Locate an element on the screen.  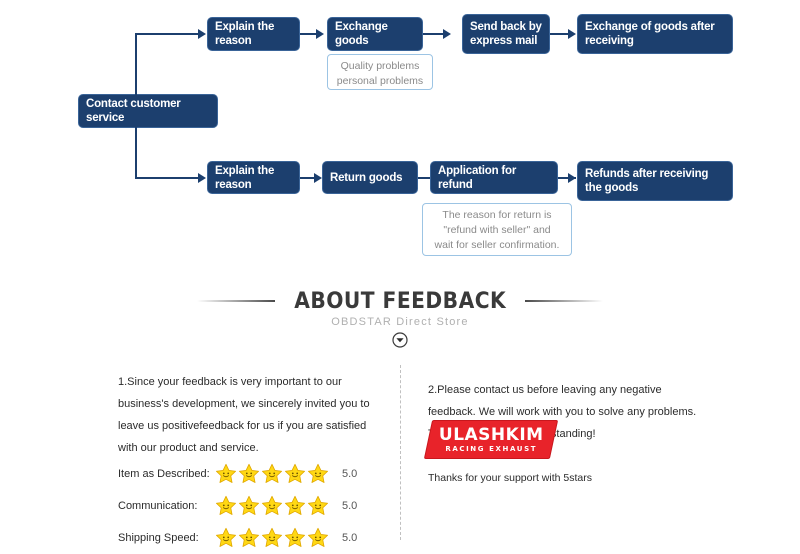
callout-line-3: wait for seller confirmation. is located at coordinates (497, 245).